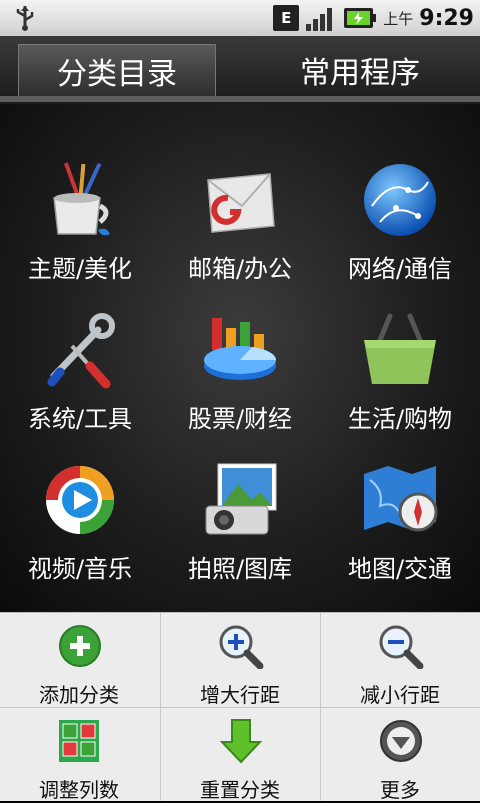  I want to click on shopping-basket-icon, so click(400, 348).